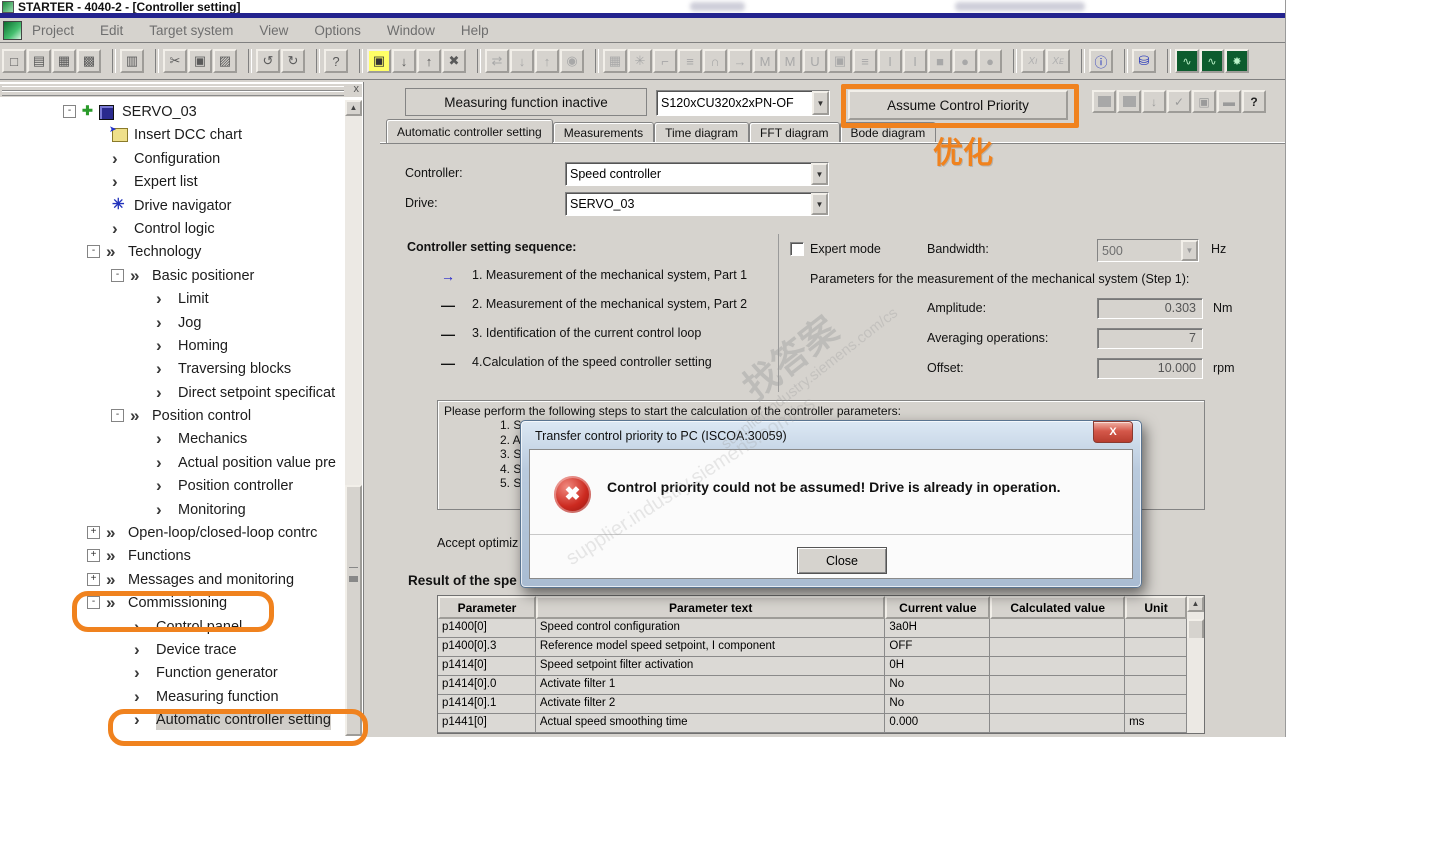 The height and width of the screenshot is (850, 1440). I want to click on tree-item-commissioning: -» Commissioning, so click(172, 602).